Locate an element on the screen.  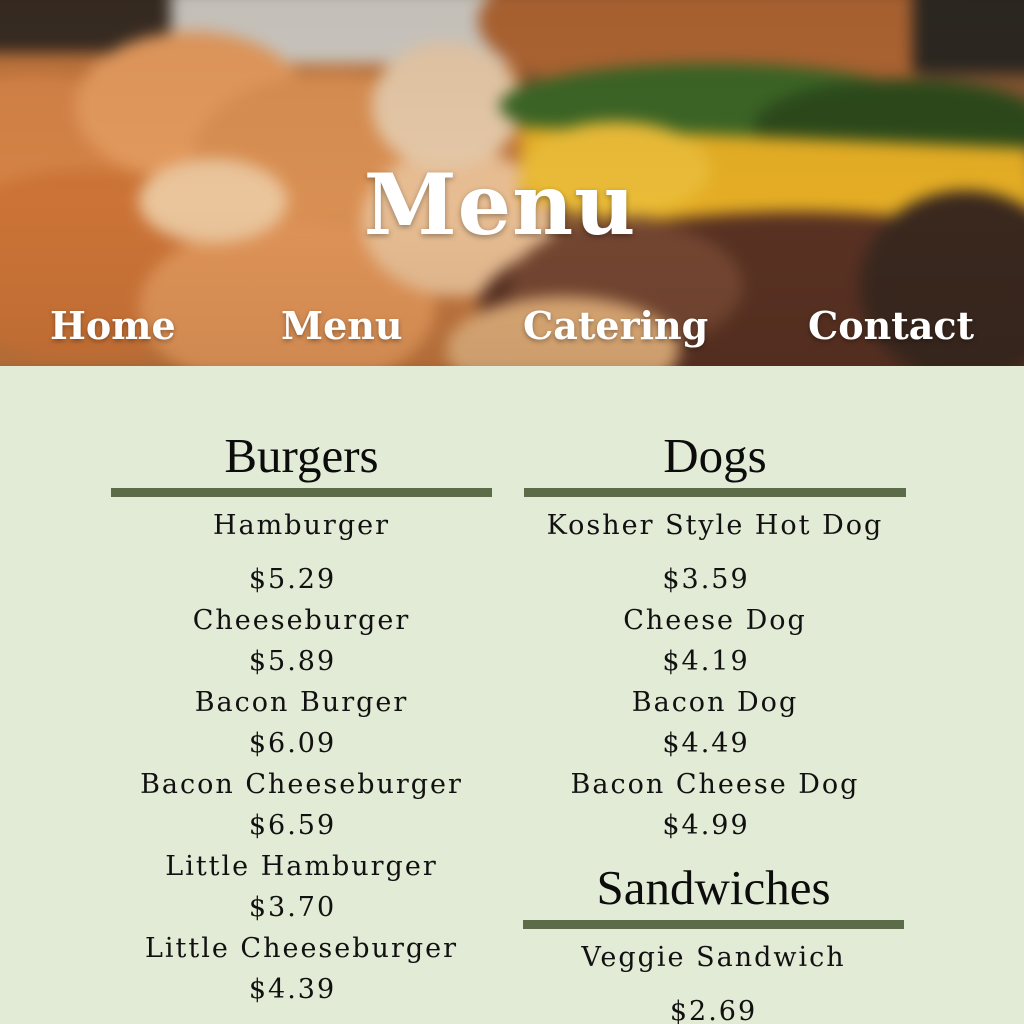
item-name: Hamburger is located at coordinates (301, 525).